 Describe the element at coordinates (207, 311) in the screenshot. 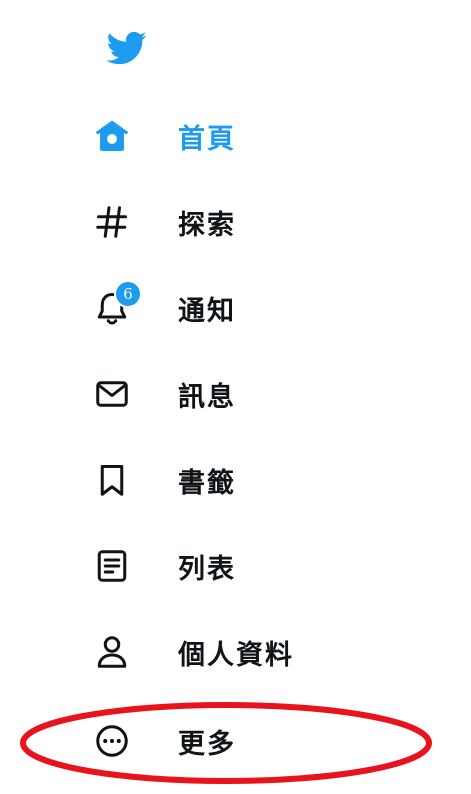

I see `nav-label-notifications: 通知` at that location.